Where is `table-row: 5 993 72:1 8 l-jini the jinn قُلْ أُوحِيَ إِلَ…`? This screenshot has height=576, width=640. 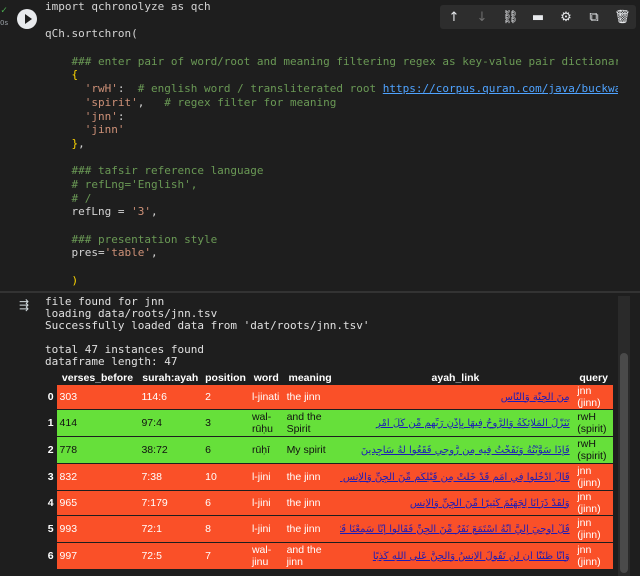 table-row: 5 993 72:1 8 l-jini the jinn قُلْ أُوحِيَ إِلَ… is located at coordinates (329, 529).